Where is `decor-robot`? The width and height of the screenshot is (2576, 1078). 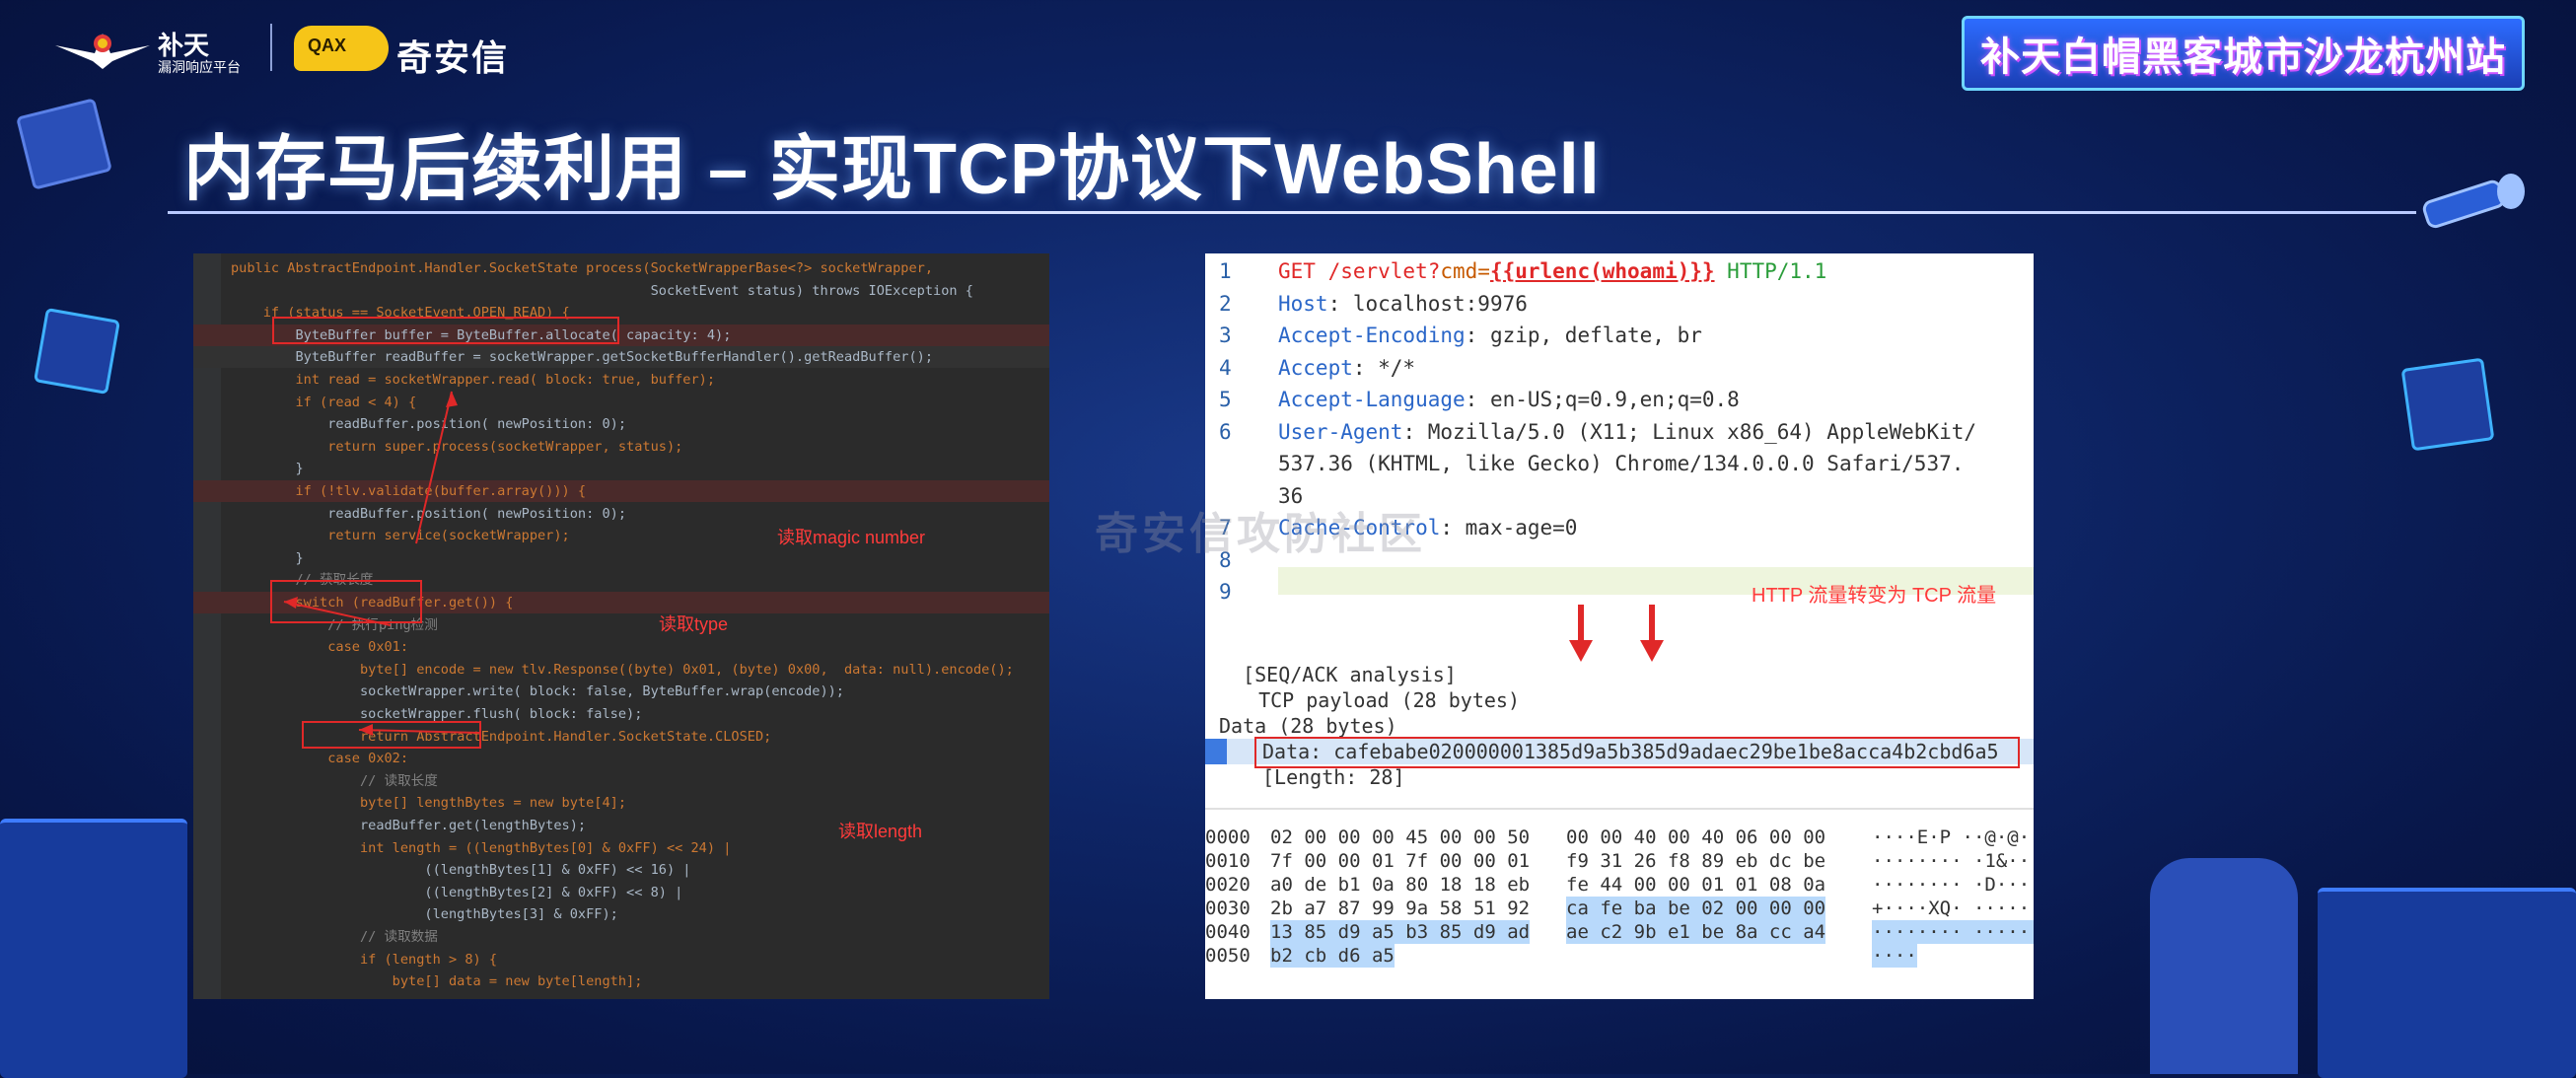
decor-robot is located at coordinates (2224, 966).